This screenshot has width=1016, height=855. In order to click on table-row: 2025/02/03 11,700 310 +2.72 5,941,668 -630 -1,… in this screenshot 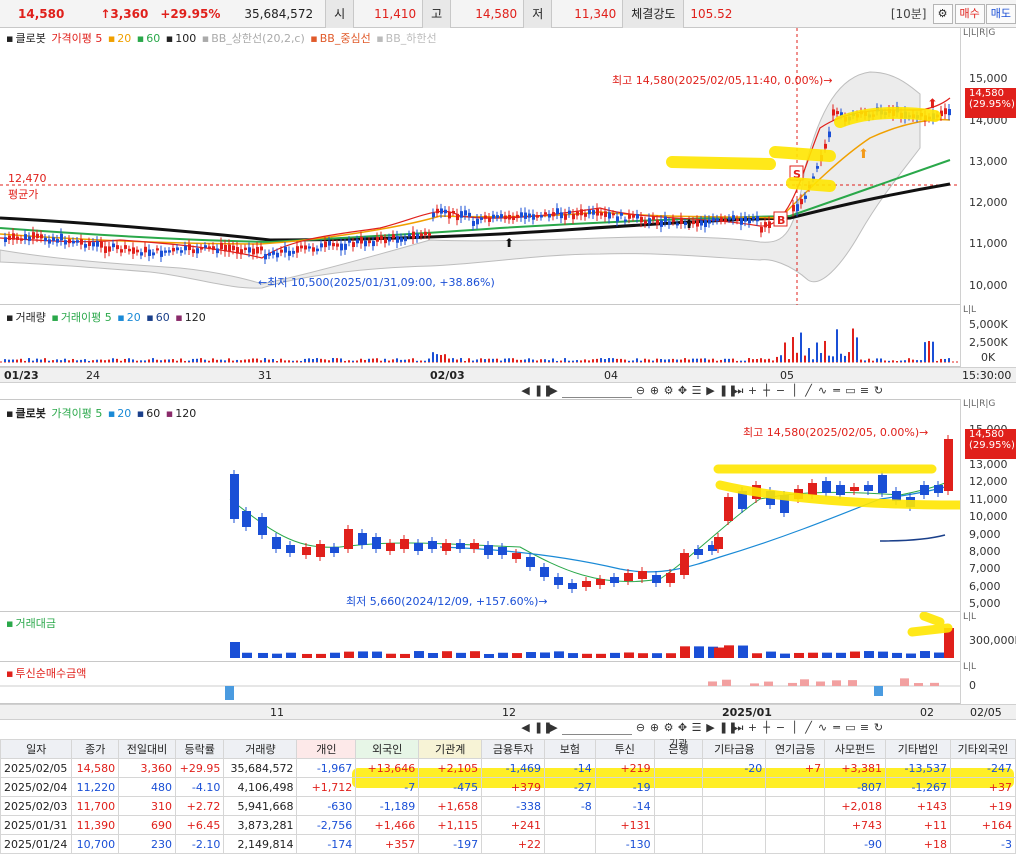, I will do `click(508, 806)`.